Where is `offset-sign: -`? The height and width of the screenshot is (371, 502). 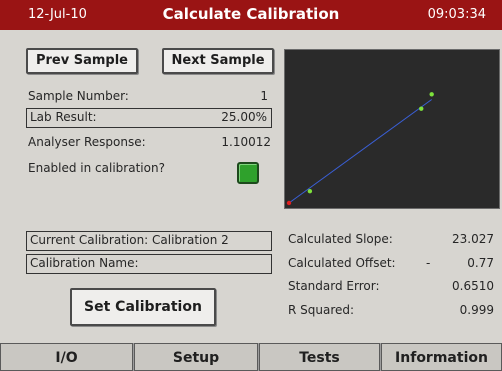
offset-sign: - is located at coordinates (428, 263).